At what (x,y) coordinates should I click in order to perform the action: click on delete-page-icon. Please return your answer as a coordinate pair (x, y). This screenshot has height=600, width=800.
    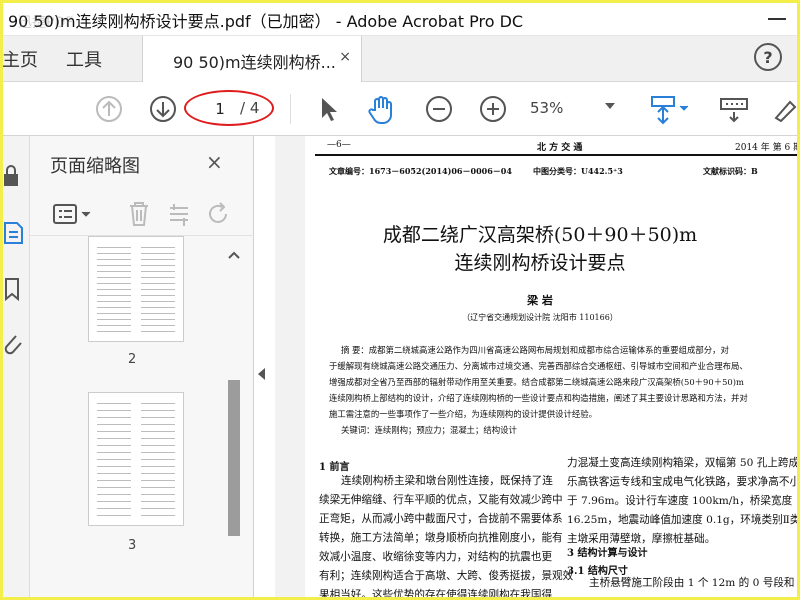
    Looking at the image, I should click on (139, 214).